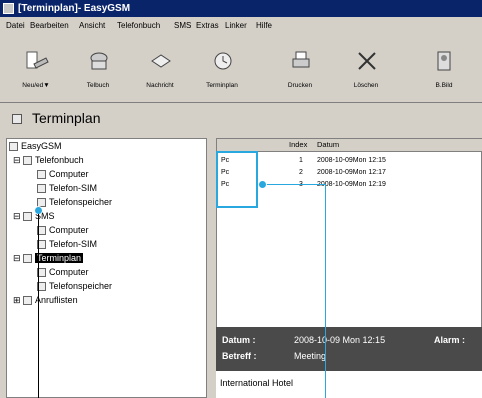 This screenshot has width=482, height=398. I want to click on app-icon, so click(8, 8).